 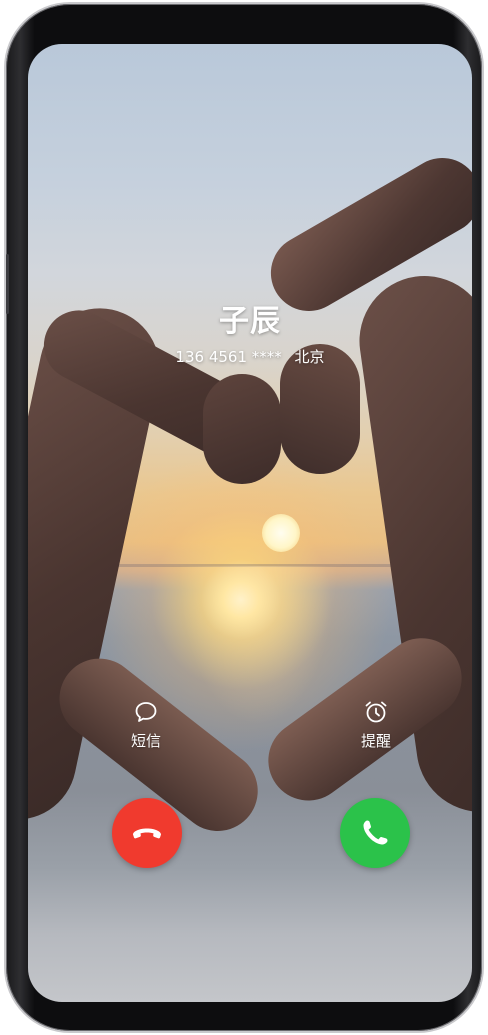 What do you see at coordinates (146, 712) in the screenshot?
I see `message-bubble-icon` at bounding box center [146, 712].